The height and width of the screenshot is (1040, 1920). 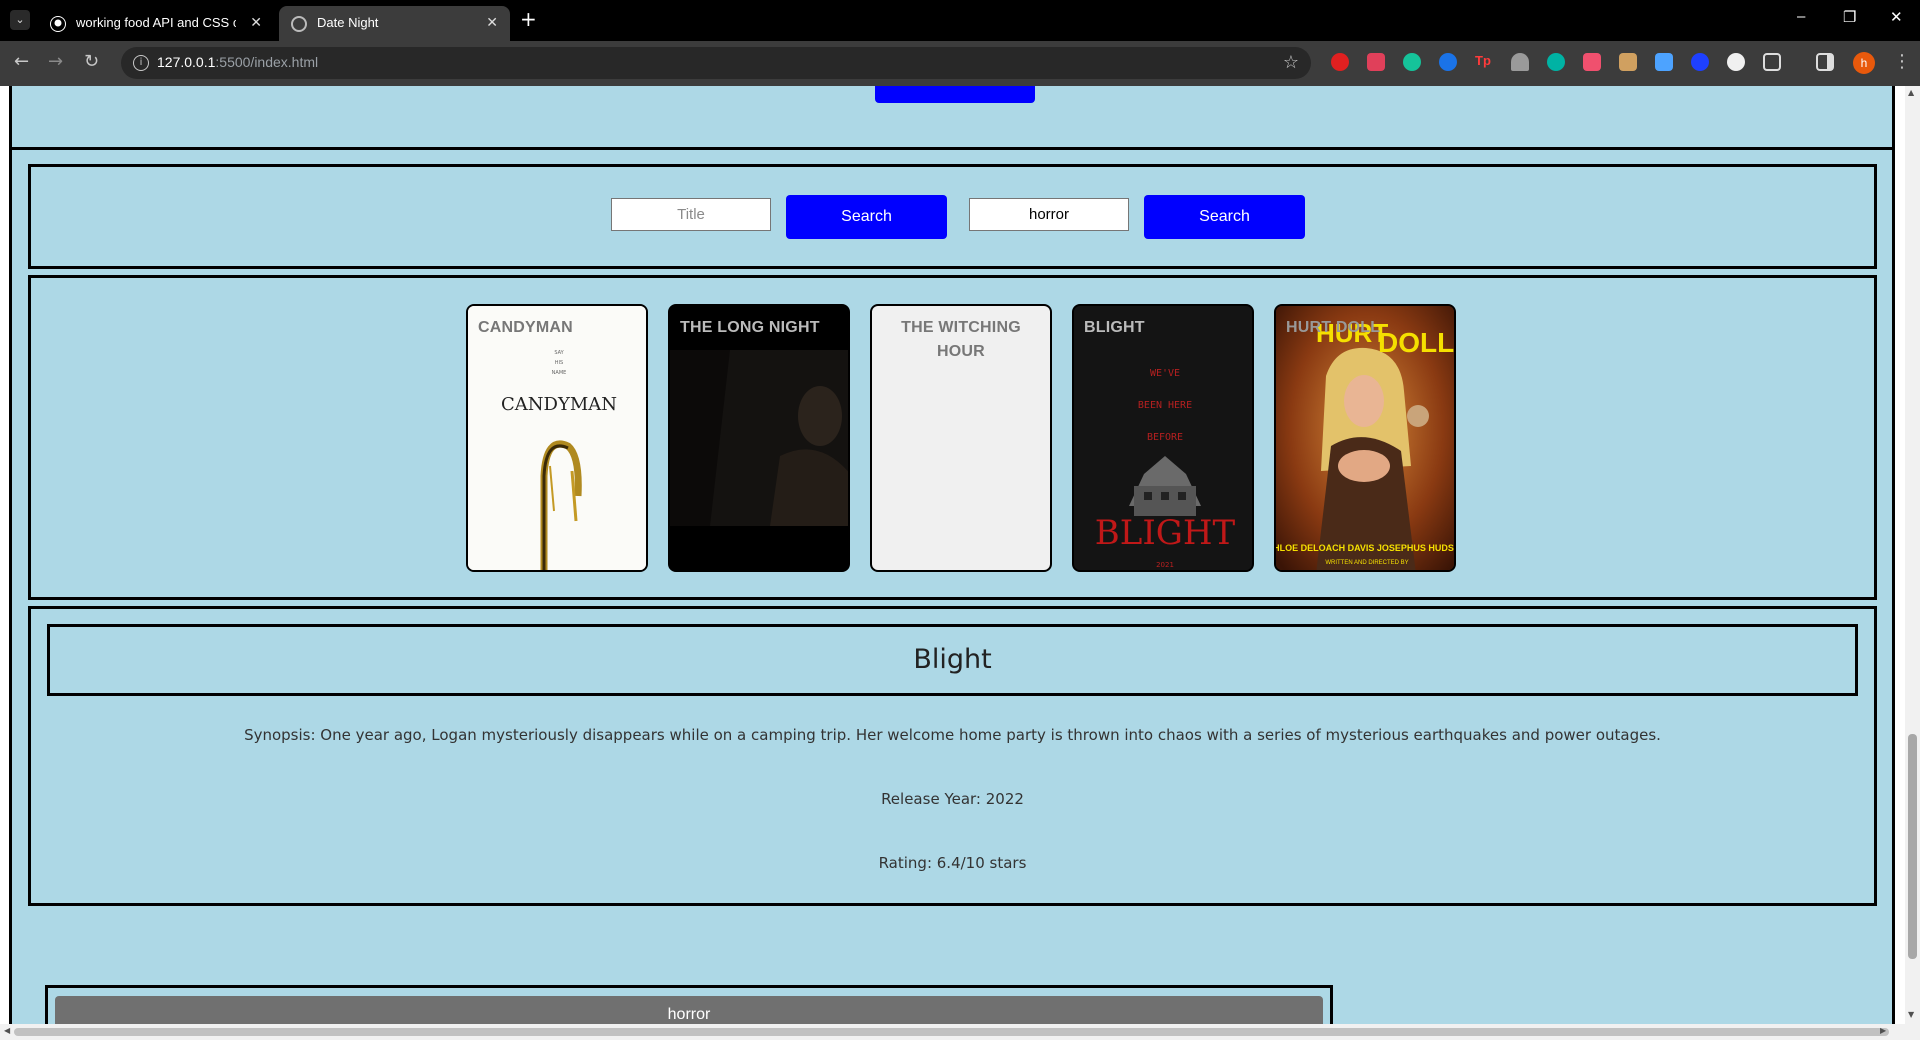 I want to click on white-ext-icon, so click(x=1736, y=62).